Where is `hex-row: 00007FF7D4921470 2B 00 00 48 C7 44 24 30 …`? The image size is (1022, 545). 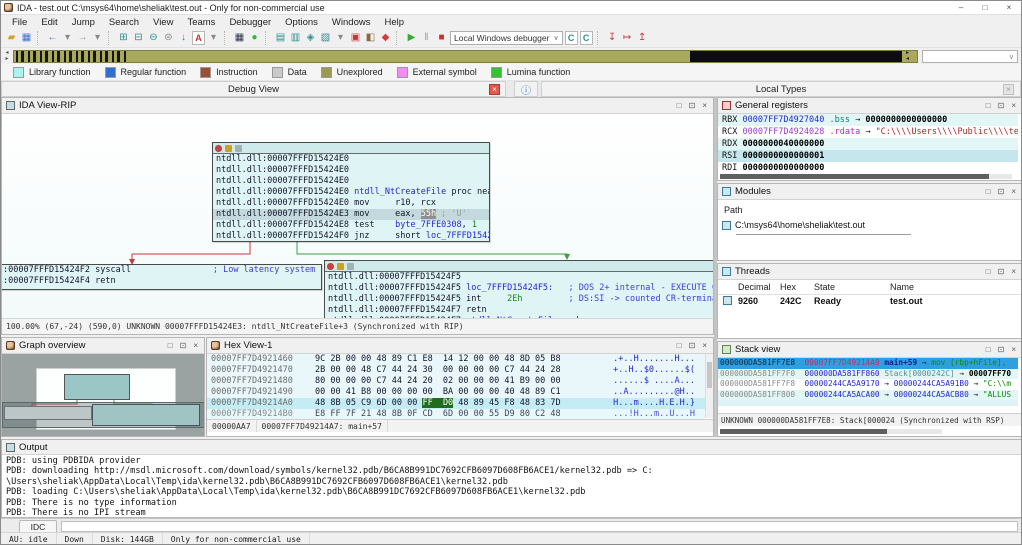
hex-row: 00007FF7D4921470 2B 00 00 48 C7 44 24 30 … is located at coordinates (456, 370).